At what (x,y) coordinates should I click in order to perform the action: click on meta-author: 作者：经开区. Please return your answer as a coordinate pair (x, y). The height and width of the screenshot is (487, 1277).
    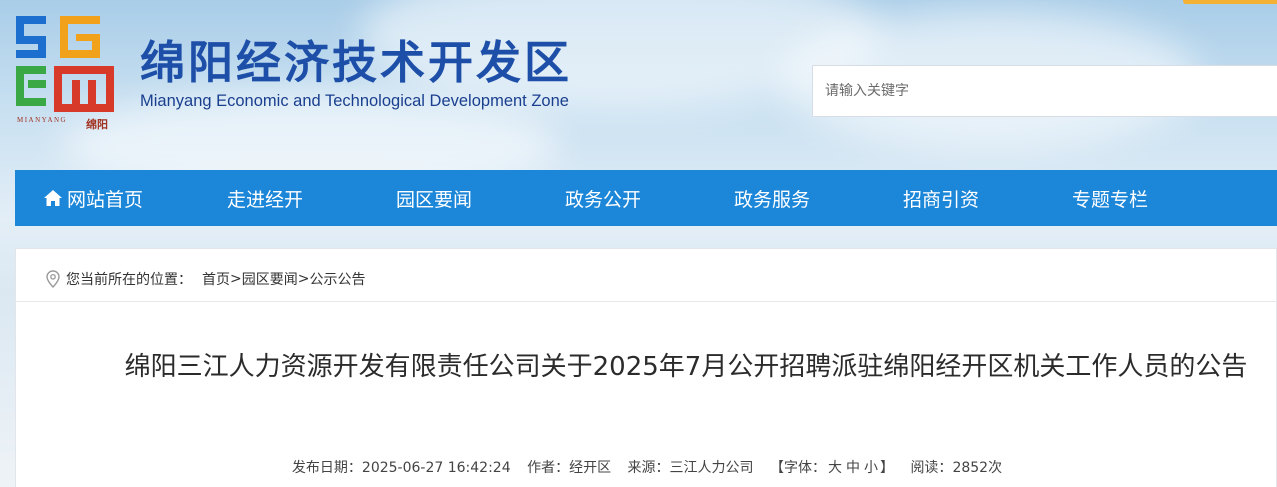
    Looking at the image, I should click on (569, 468).